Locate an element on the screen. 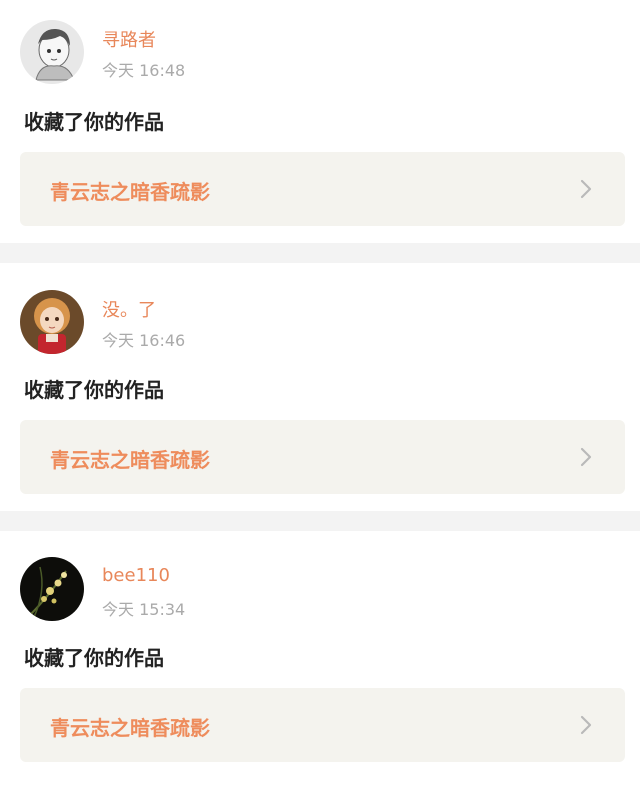 The image size is (640, 787). timestamp: 今天 16:46 is located at coordinates (144, 340).